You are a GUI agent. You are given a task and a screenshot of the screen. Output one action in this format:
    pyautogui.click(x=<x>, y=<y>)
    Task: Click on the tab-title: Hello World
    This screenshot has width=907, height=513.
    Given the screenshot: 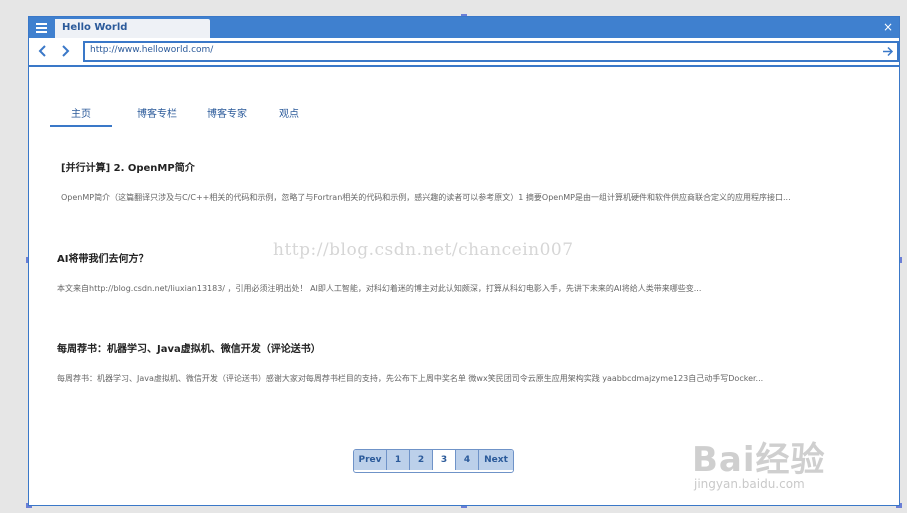 What is the action you would take?
    pyautogui.click(x=95, y=27)
    